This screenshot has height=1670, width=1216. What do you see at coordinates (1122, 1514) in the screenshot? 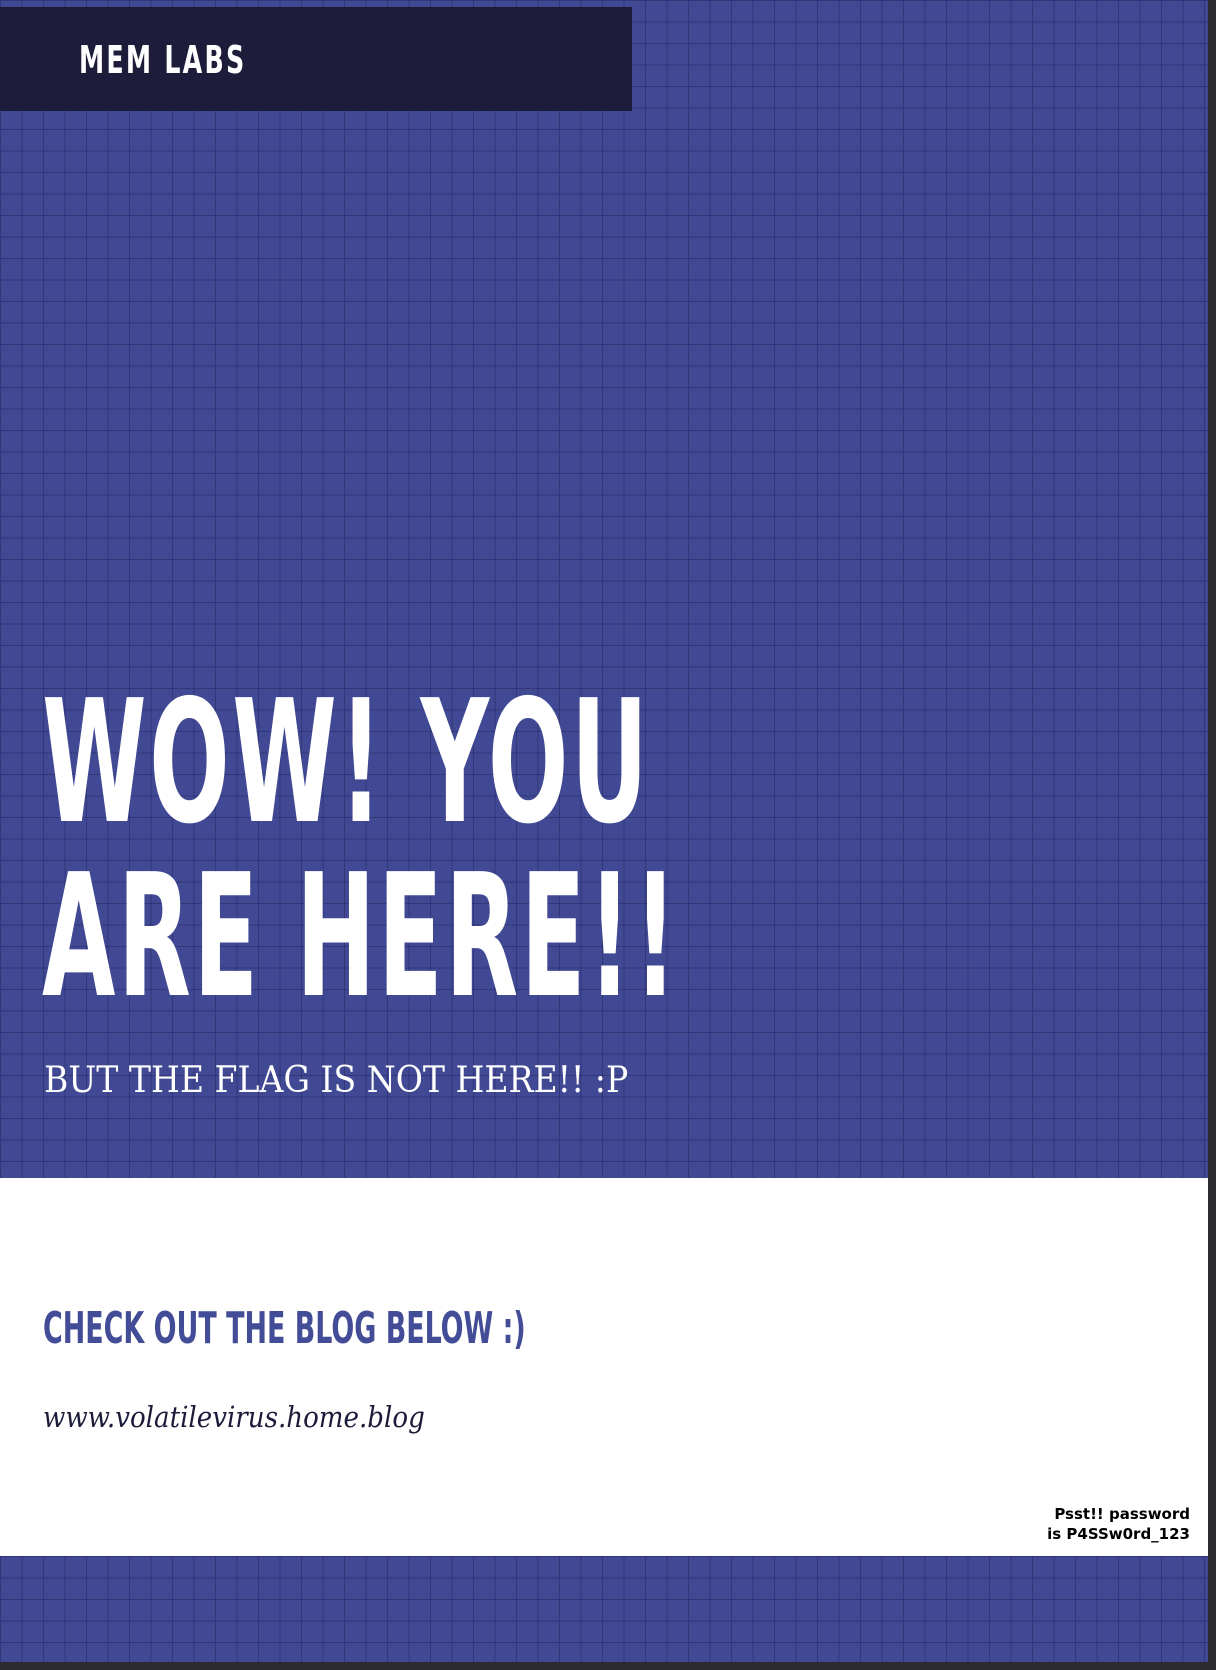
I see `password-note-line-1: Psst!! password` at bounding box center [1122, 1514].